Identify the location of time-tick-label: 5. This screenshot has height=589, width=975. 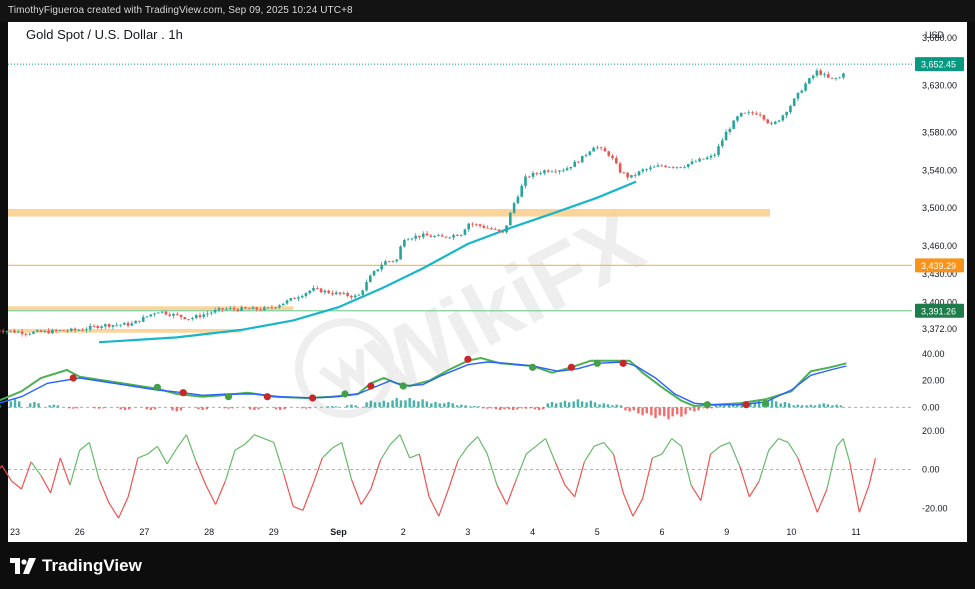
(597, 532).